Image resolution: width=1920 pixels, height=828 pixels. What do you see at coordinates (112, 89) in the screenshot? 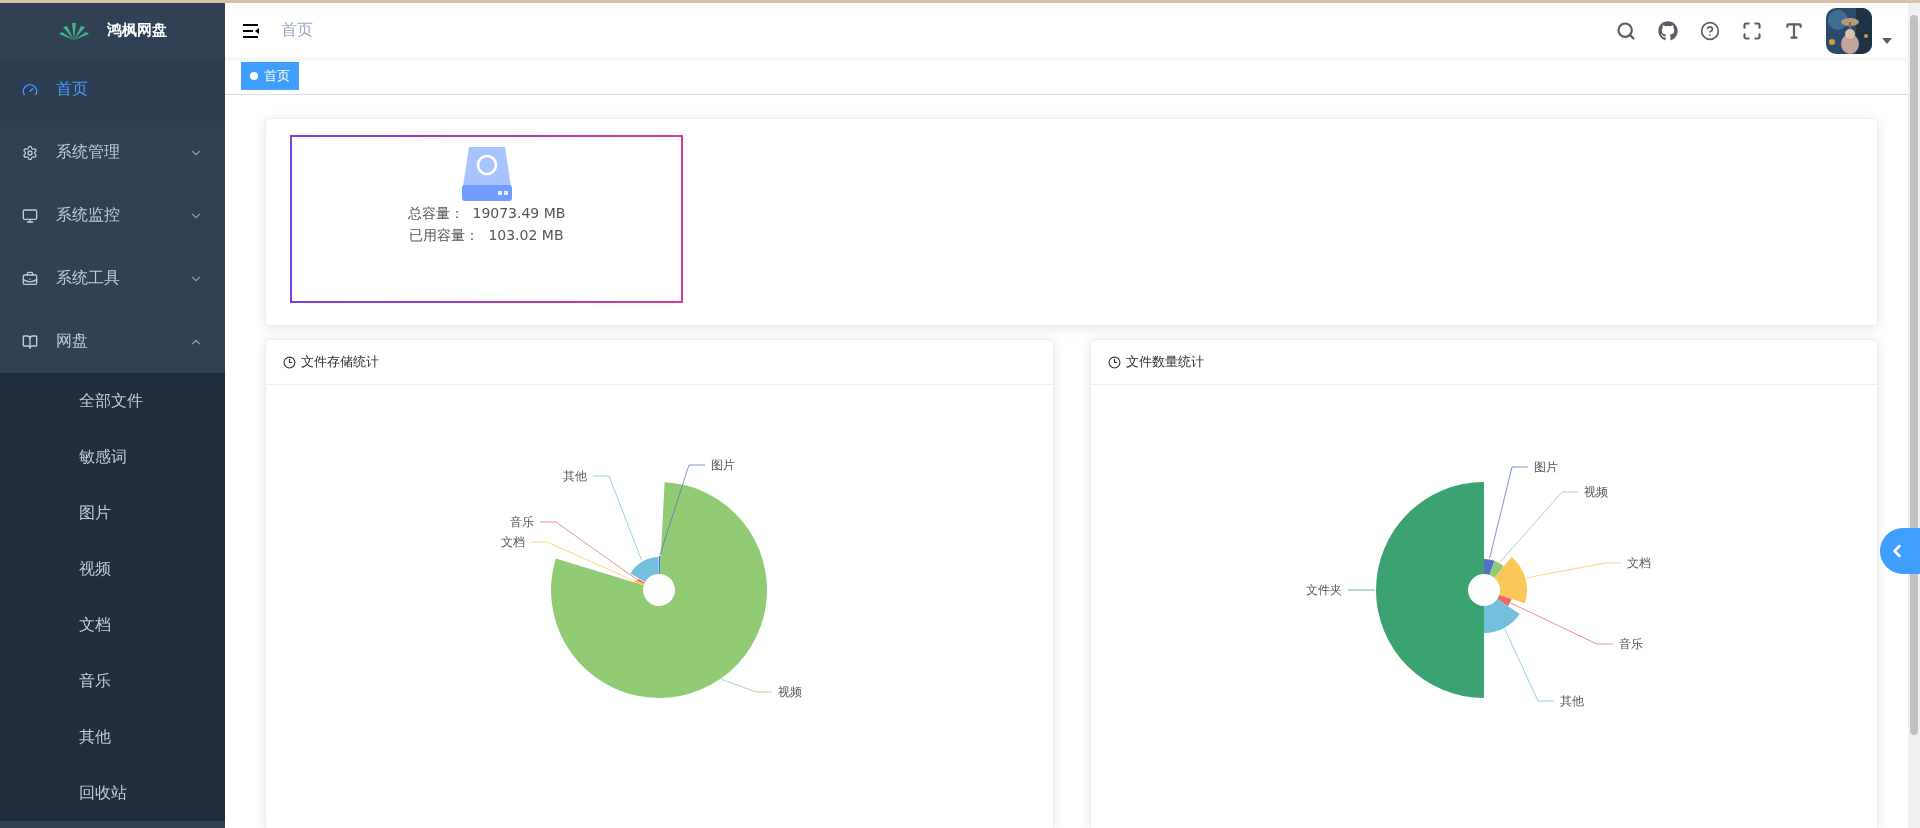
I see `sidebar-item: 首页` at bounding box center [112, 89].